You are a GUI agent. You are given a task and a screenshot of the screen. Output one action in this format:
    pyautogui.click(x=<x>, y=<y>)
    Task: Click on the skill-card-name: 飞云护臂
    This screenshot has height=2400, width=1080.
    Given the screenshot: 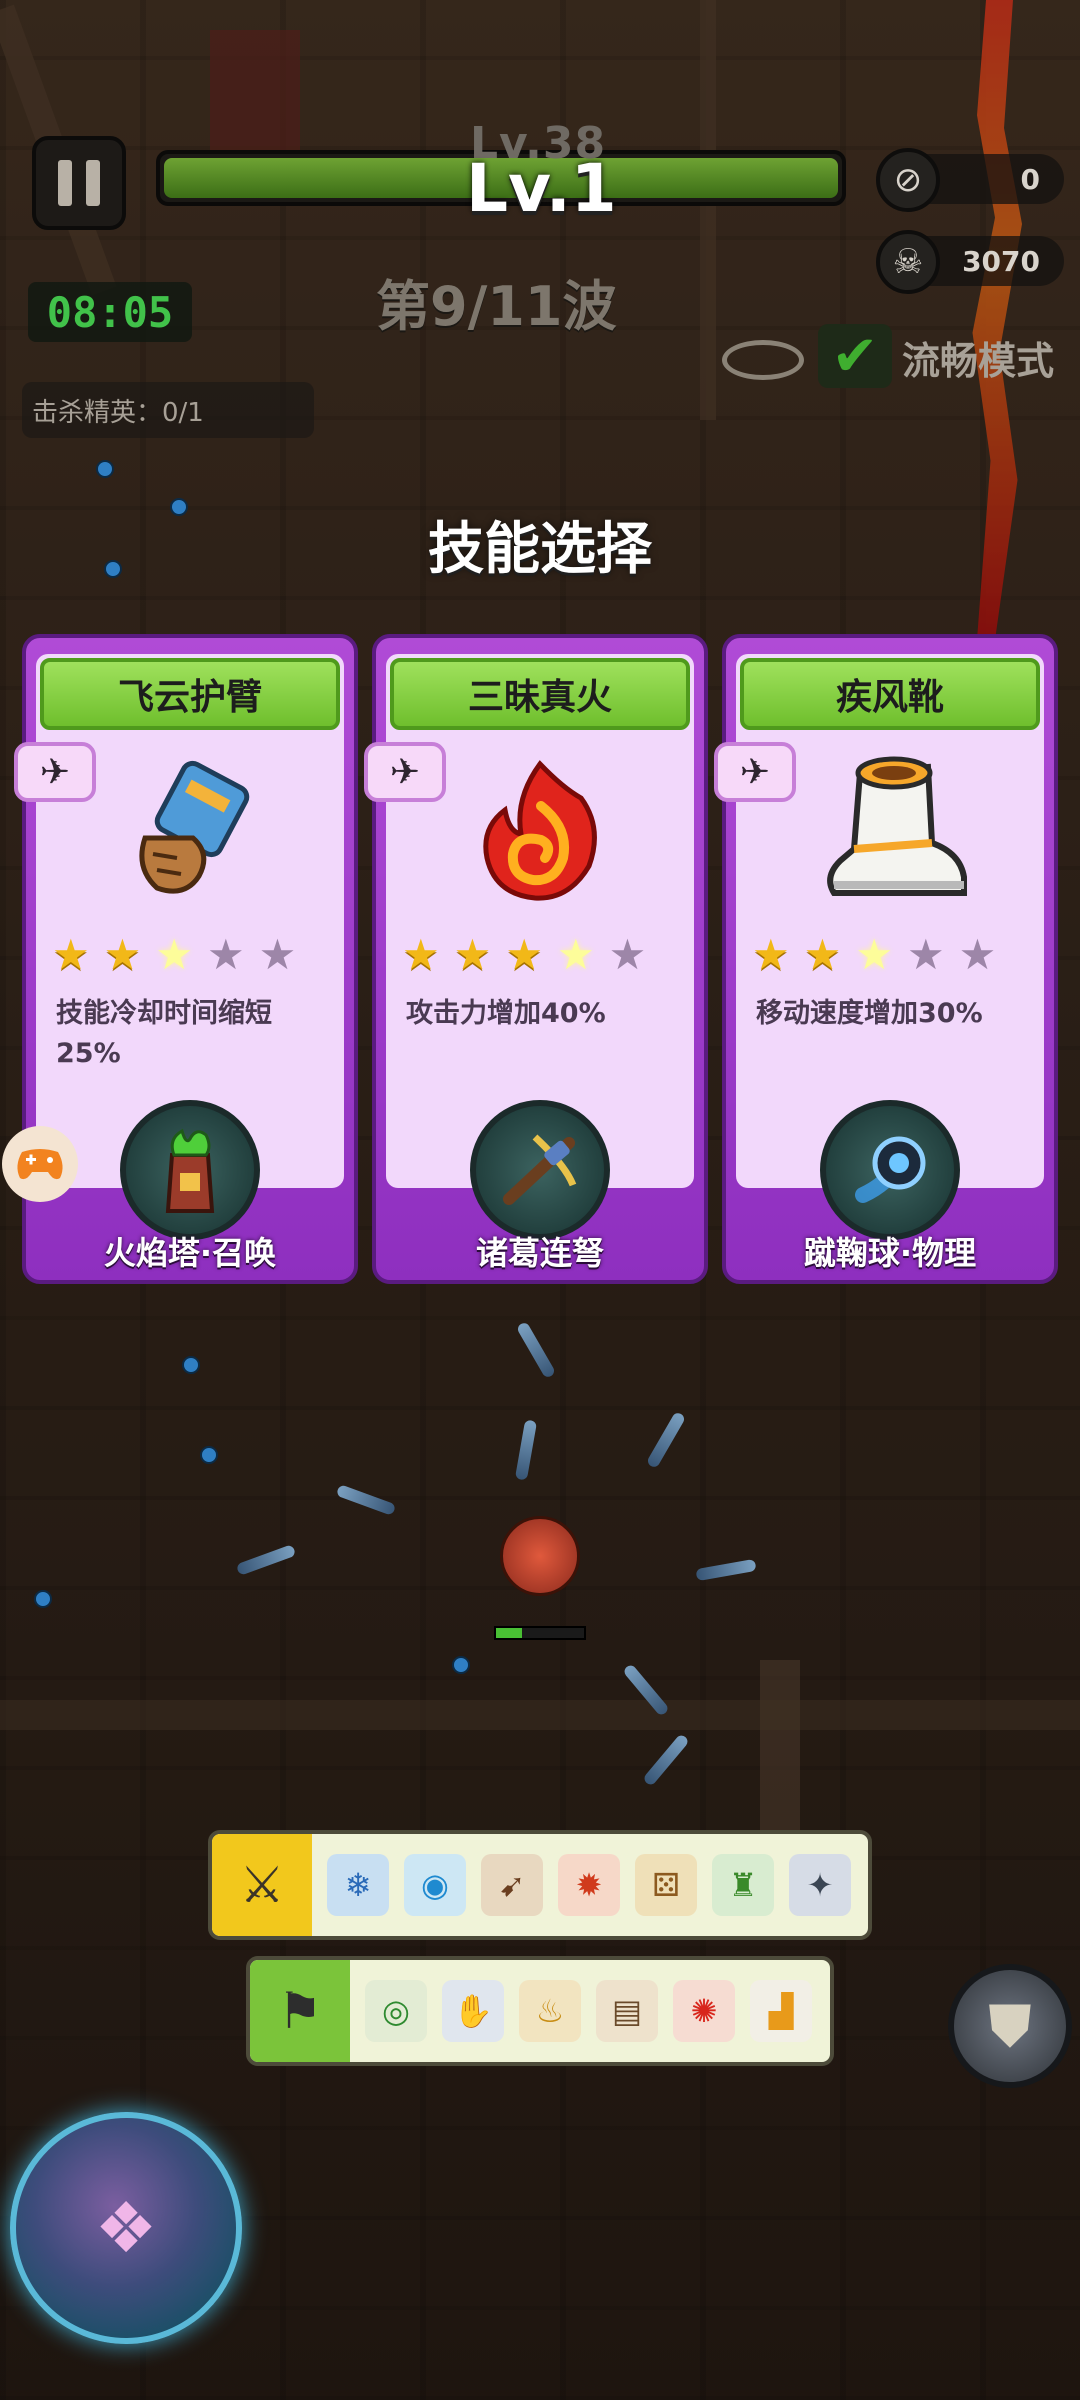 What is the action you would take?
    pyautogui.click(x=190, y=694)
    